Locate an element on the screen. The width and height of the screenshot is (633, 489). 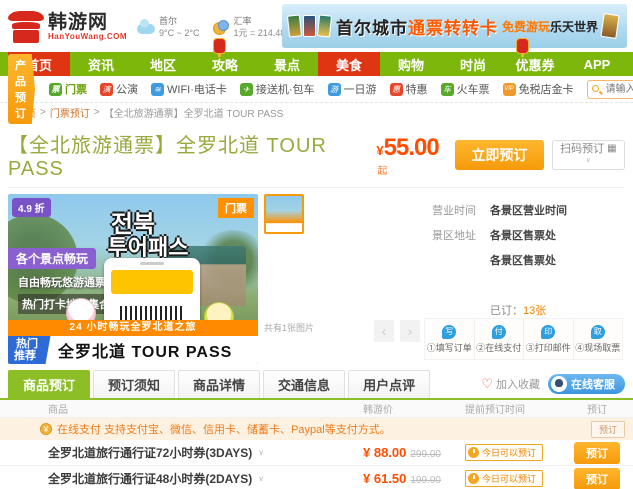
nav-item-app: APP is located at coordinates (597, 64).